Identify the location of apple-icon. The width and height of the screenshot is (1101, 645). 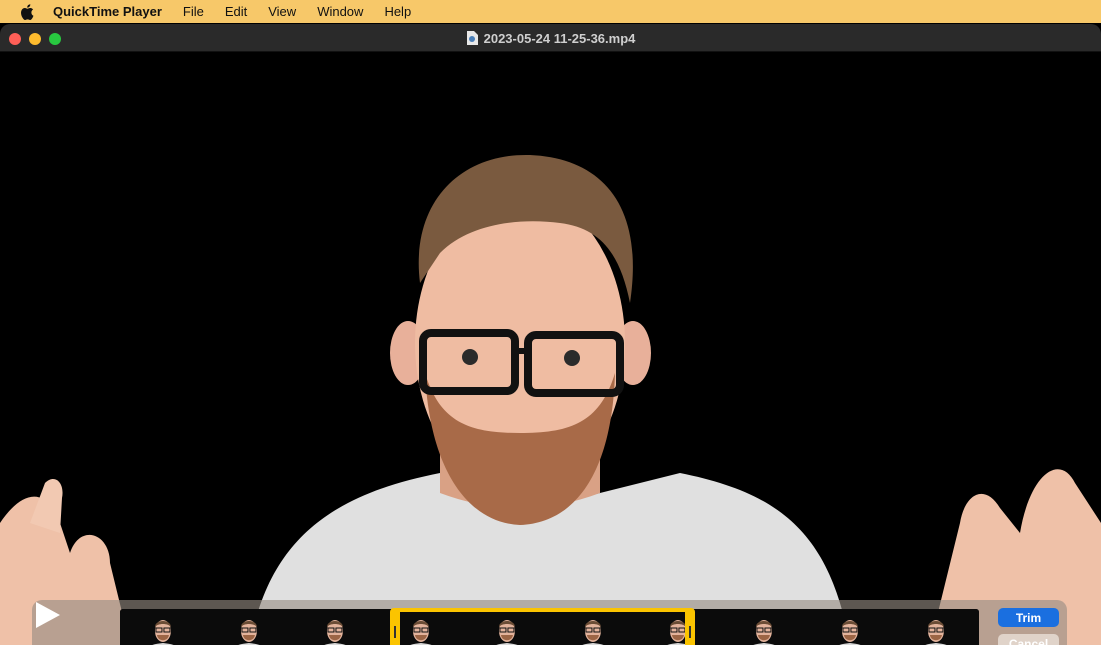
(27, 11).